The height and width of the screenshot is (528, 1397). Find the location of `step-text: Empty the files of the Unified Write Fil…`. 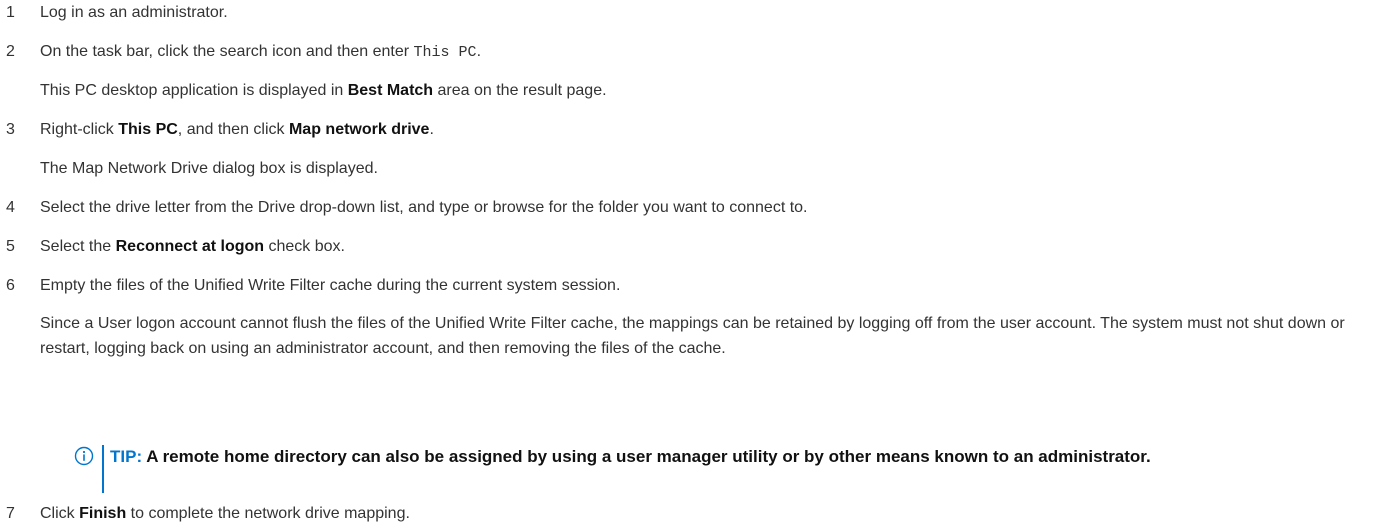

step-text: Empty the files of the Unified Write Fil… is located at coordinates (330, 286).